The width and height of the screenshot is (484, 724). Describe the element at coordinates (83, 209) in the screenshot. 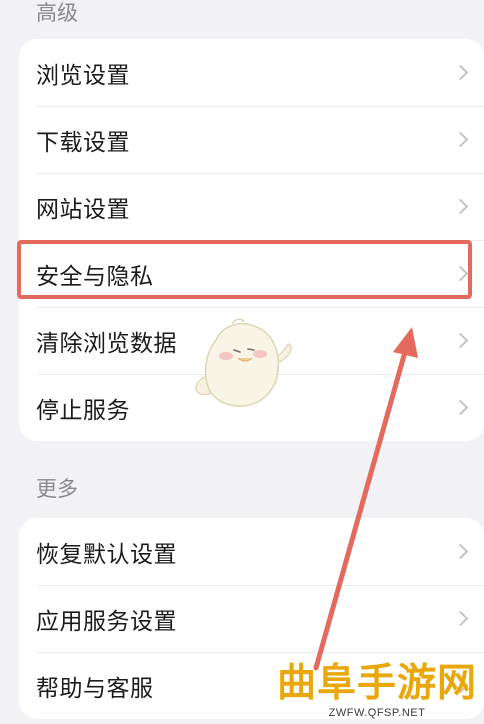

I see `settings-item-label: 网站设置` at that location.